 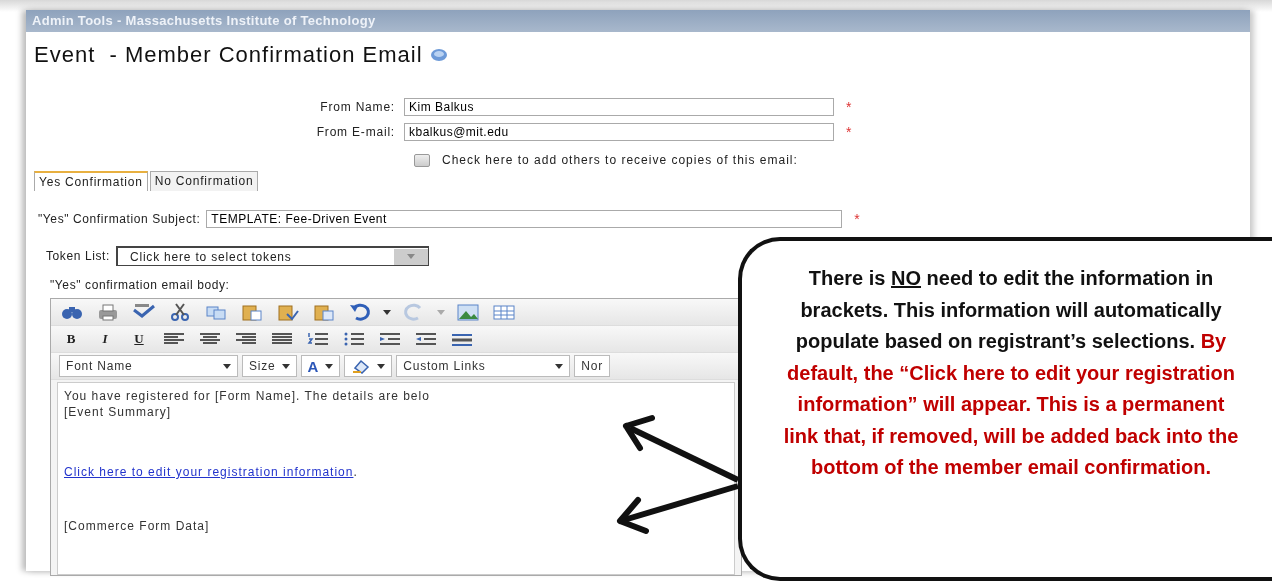 What do you see at coordinates (438, 55) in the screenshot?
I see `help-icon` at bounding box center [438, 55].